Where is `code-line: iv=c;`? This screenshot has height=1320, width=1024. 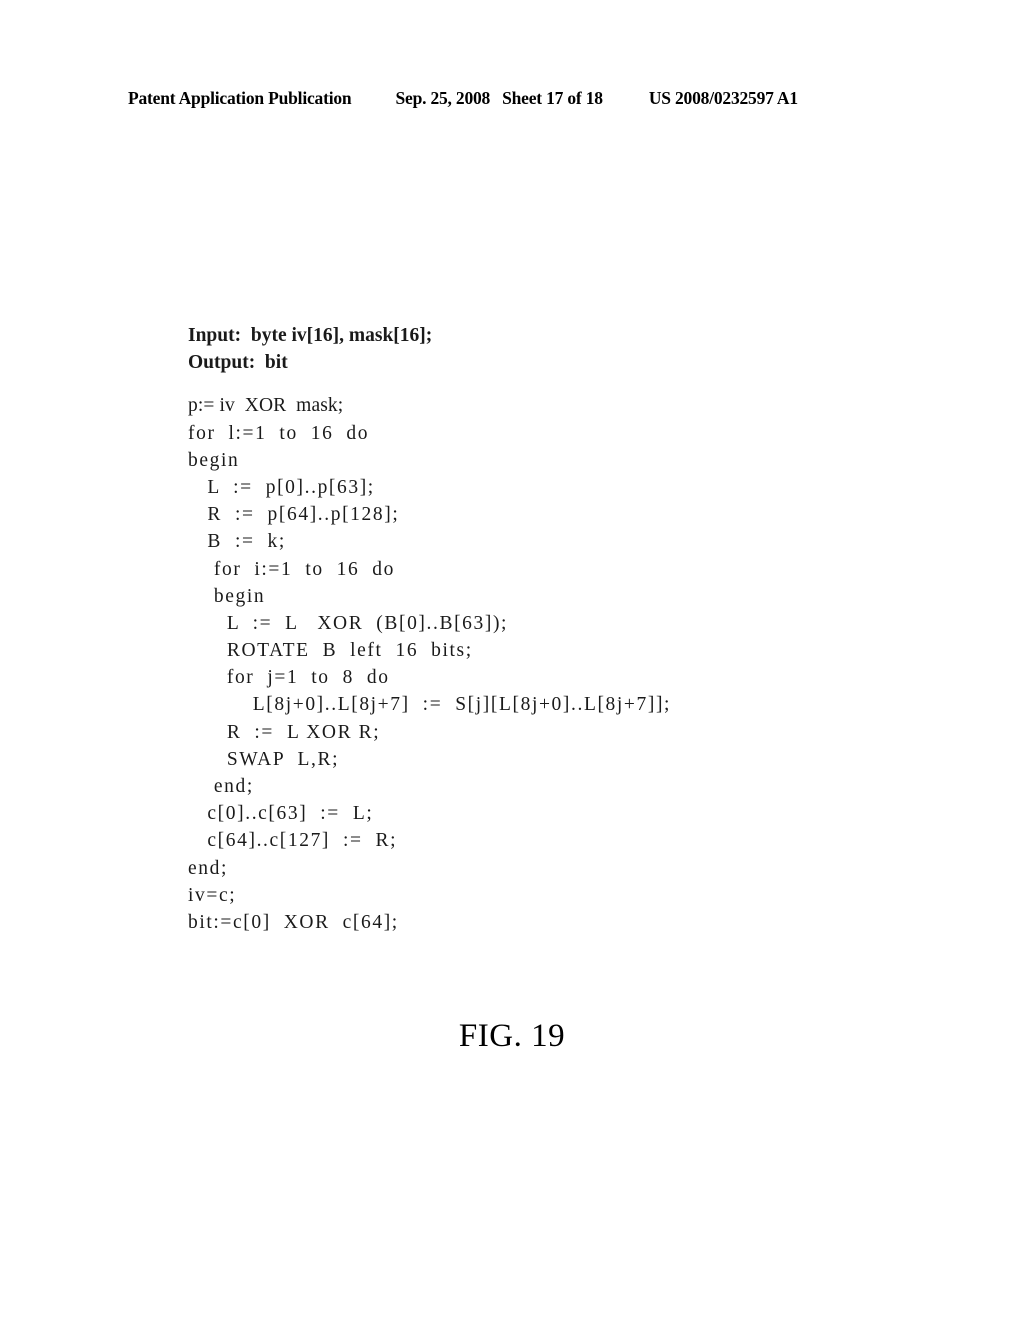
code-line: iv=c; is located at coordinates (212, 895).